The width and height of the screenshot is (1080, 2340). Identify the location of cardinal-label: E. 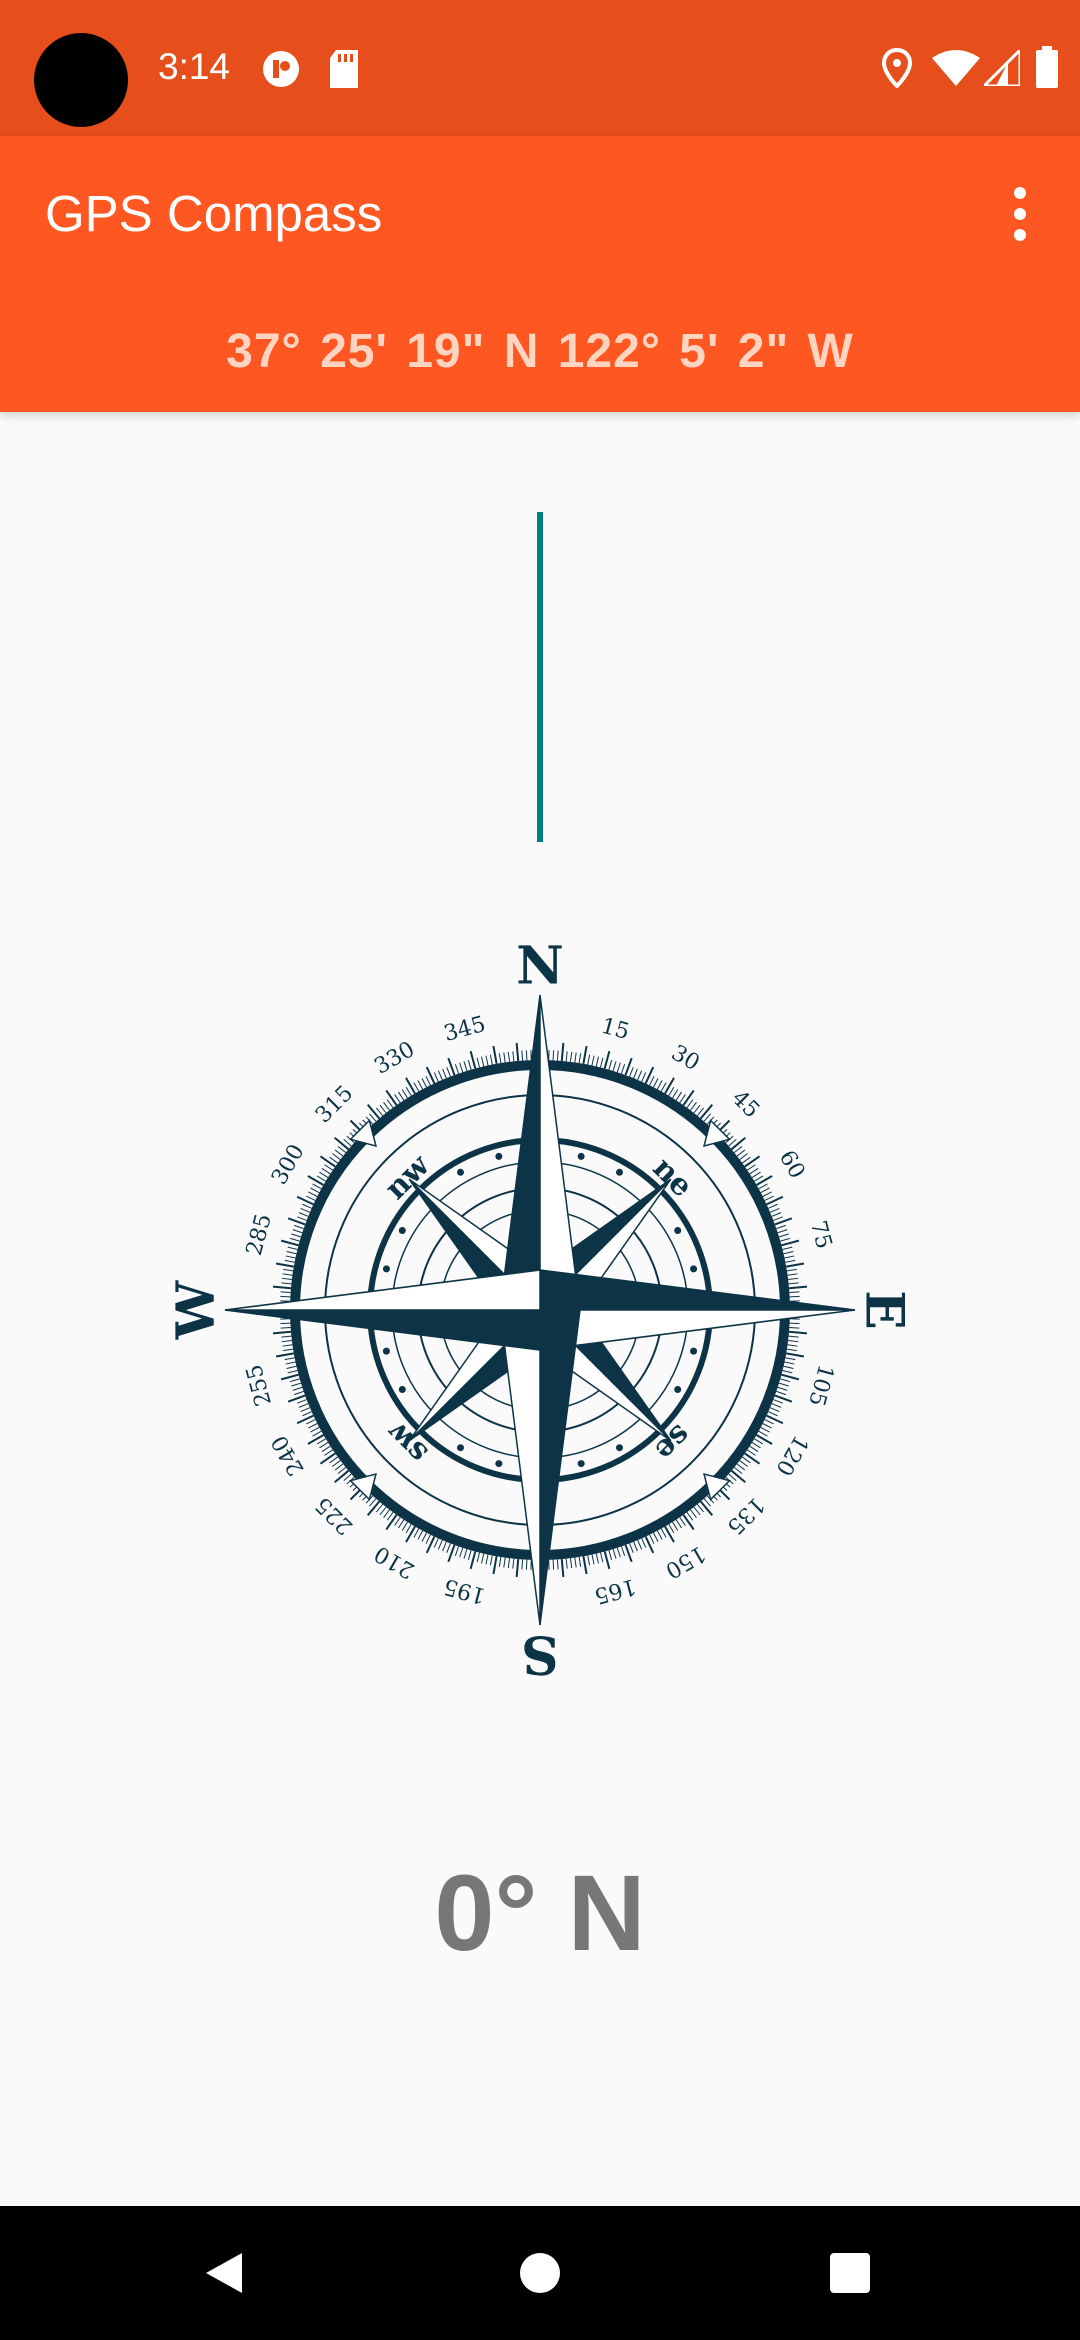
(884, 1310).